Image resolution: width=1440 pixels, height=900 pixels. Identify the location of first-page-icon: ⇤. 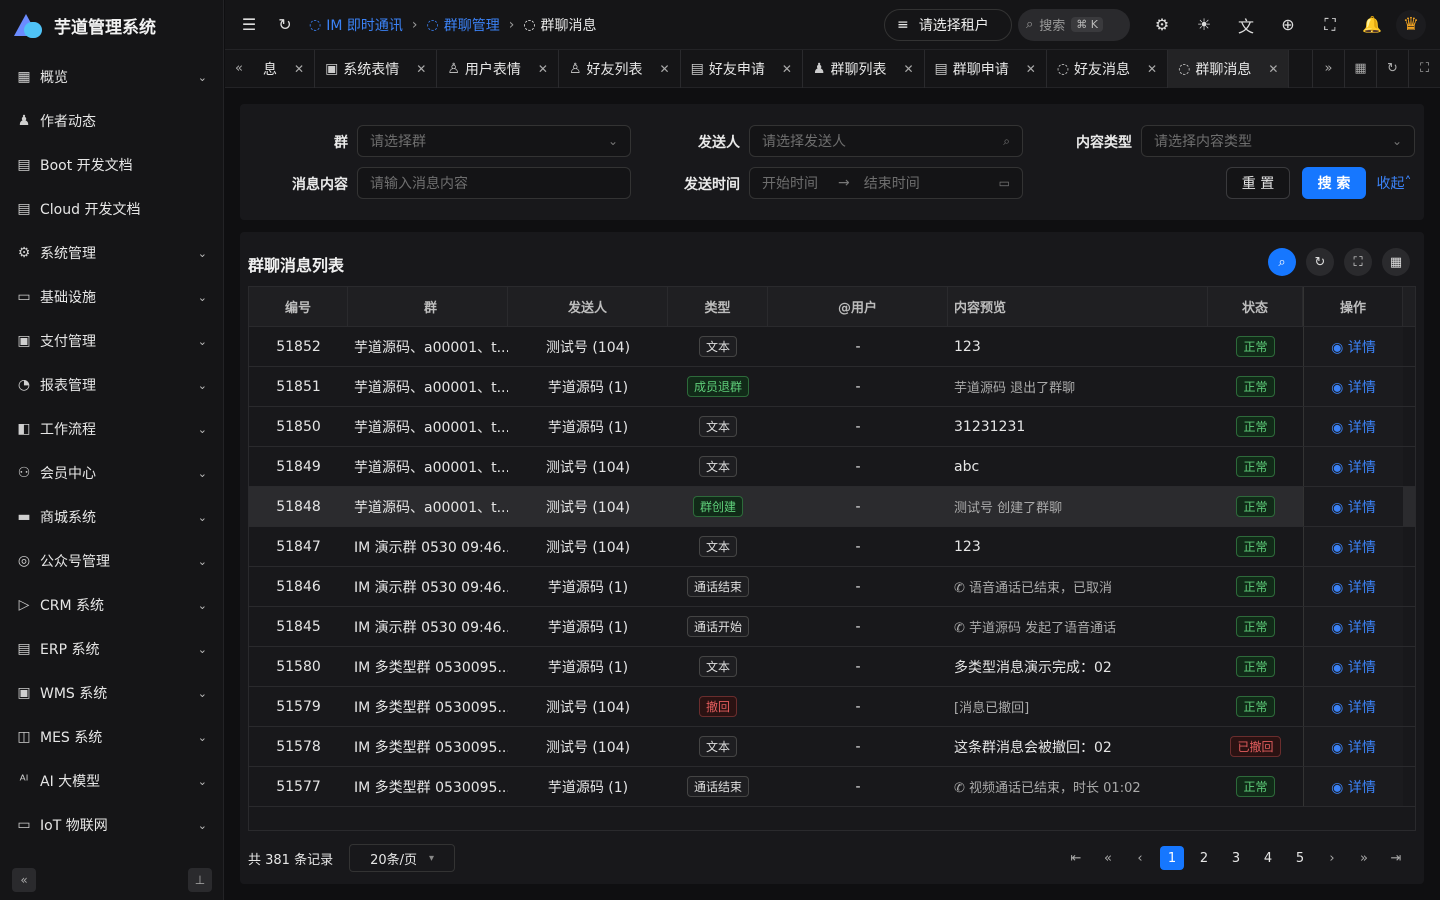
(1076, 858).